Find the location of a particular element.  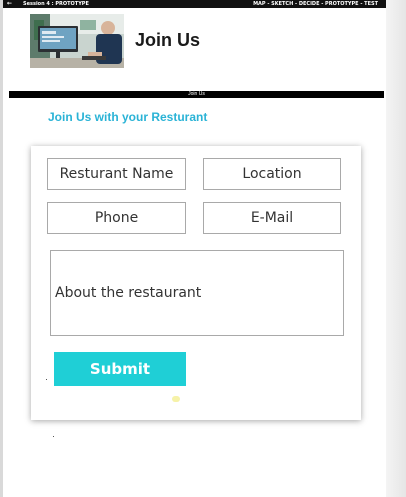

submit-button: Submit is located at coordinates (120, 369).